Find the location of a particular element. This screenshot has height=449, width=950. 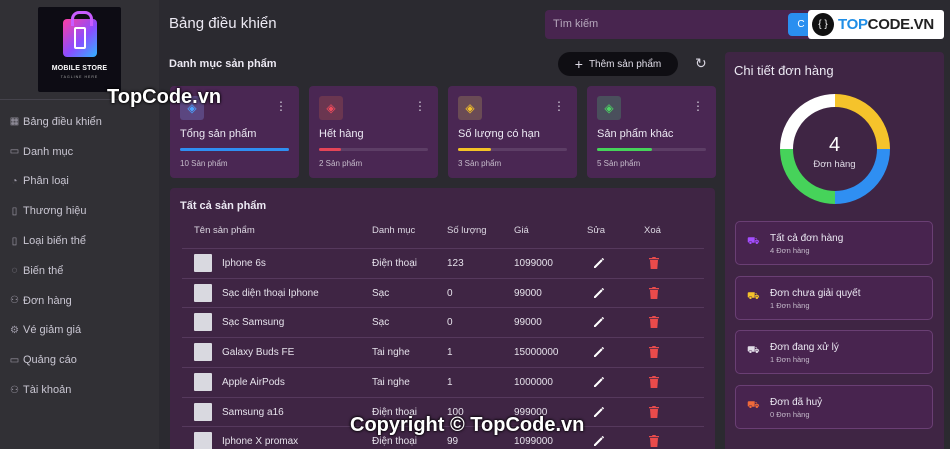

banner-text: TOPCODE.VN is located at coordinates (886, 24).